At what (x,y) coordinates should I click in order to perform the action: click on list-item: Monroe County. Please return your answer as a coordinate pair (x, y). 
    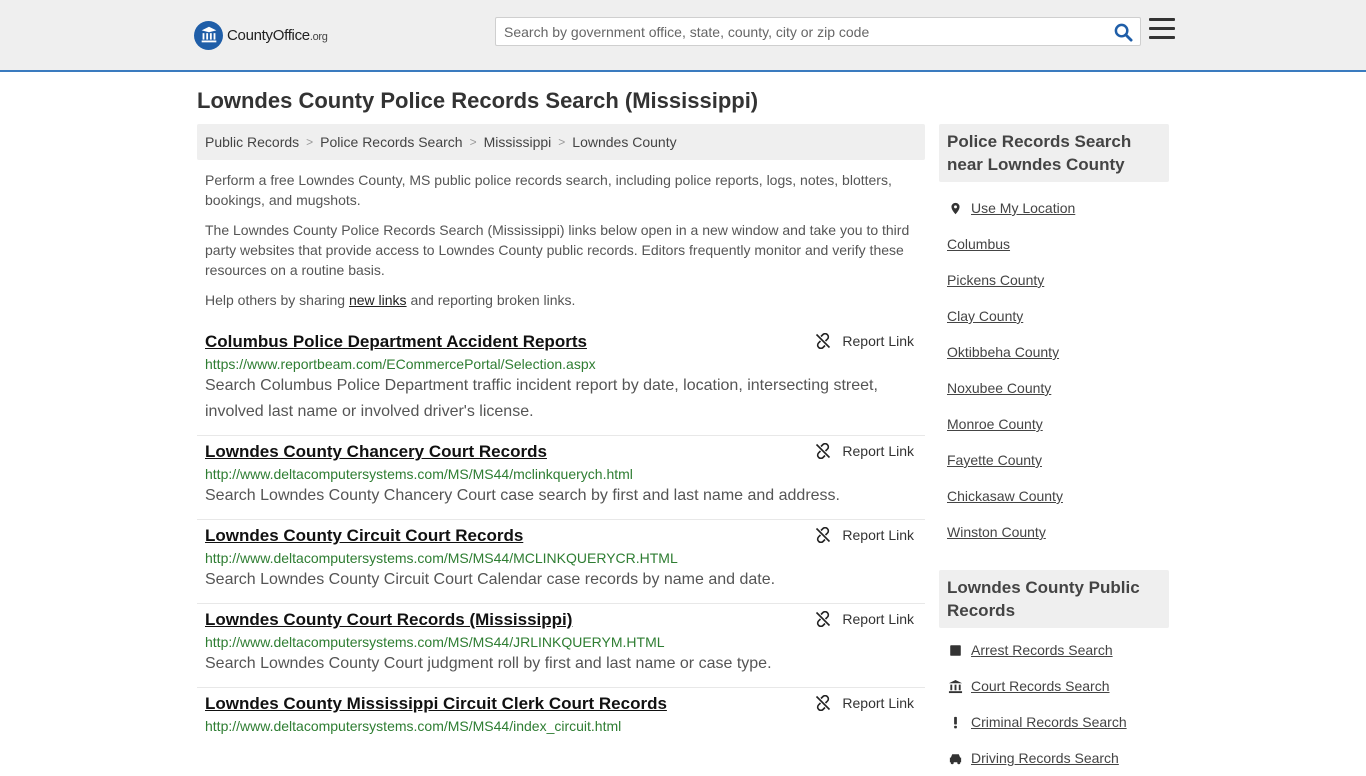
    Looking at the image, I should click on (1054, 424).